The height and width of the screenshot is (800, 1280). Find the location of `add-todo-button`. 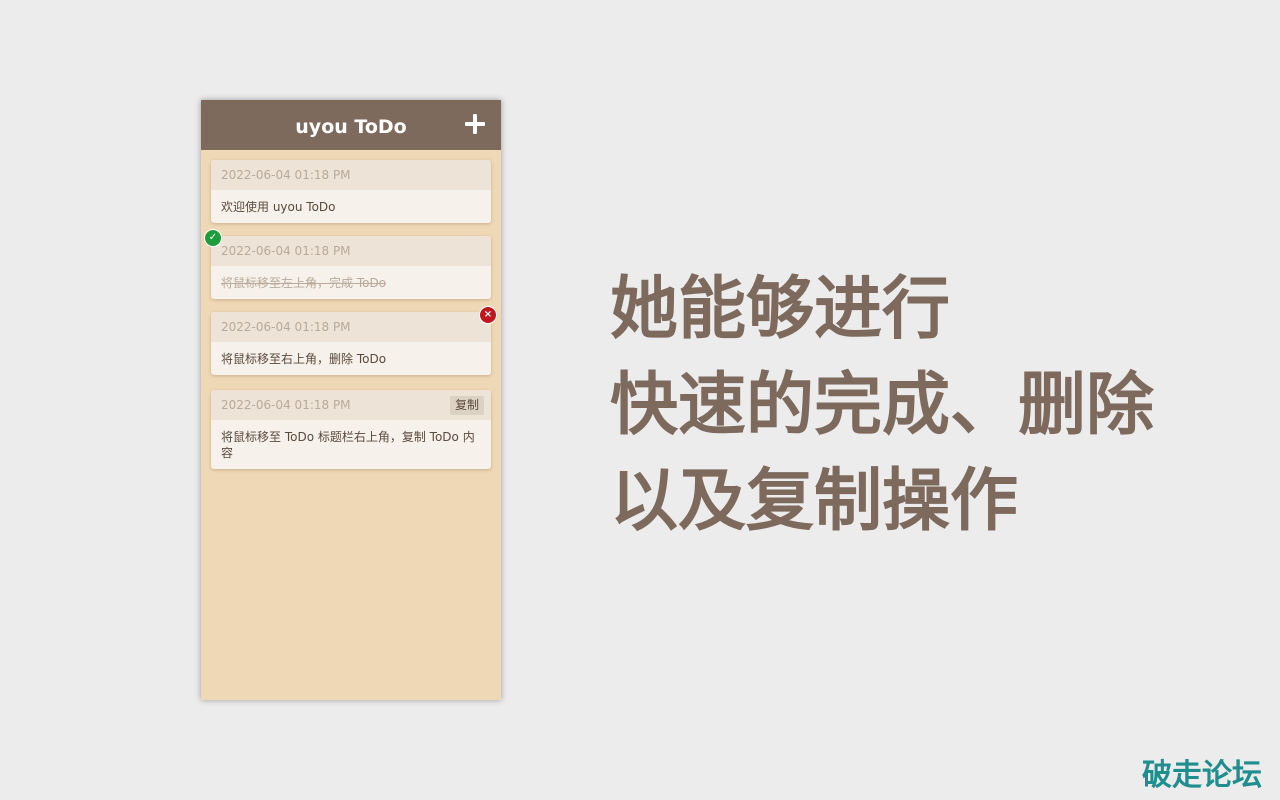

add-todo-button is located at coordinates (475, 124).